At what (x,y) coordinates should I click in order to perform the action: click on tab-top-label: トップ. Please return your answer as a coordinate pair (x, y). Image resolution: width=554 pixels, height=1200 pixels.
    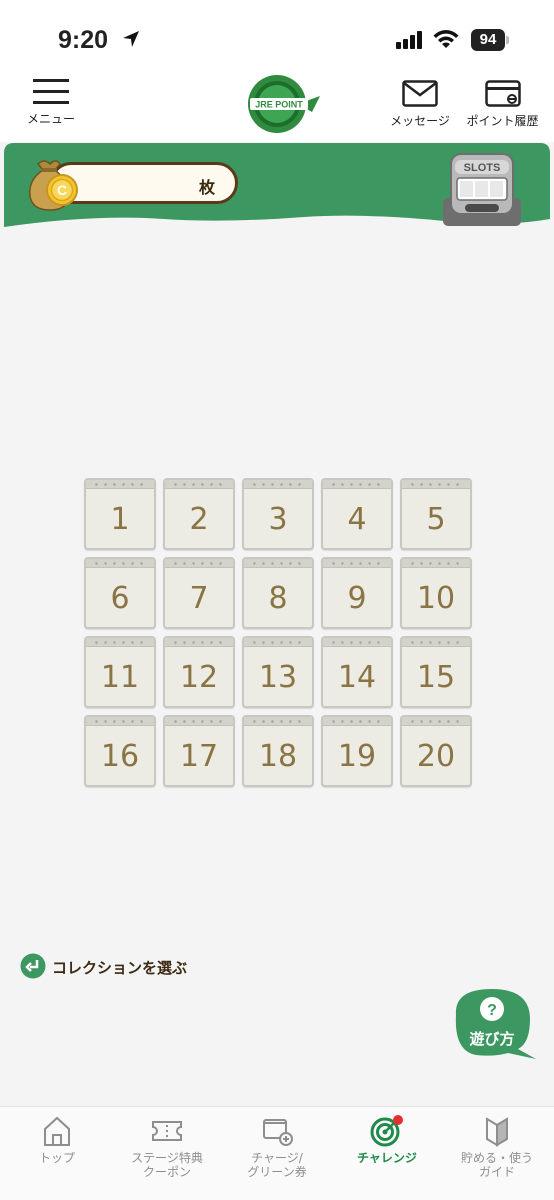
    Looking at the image, I should click on (56, 1158).